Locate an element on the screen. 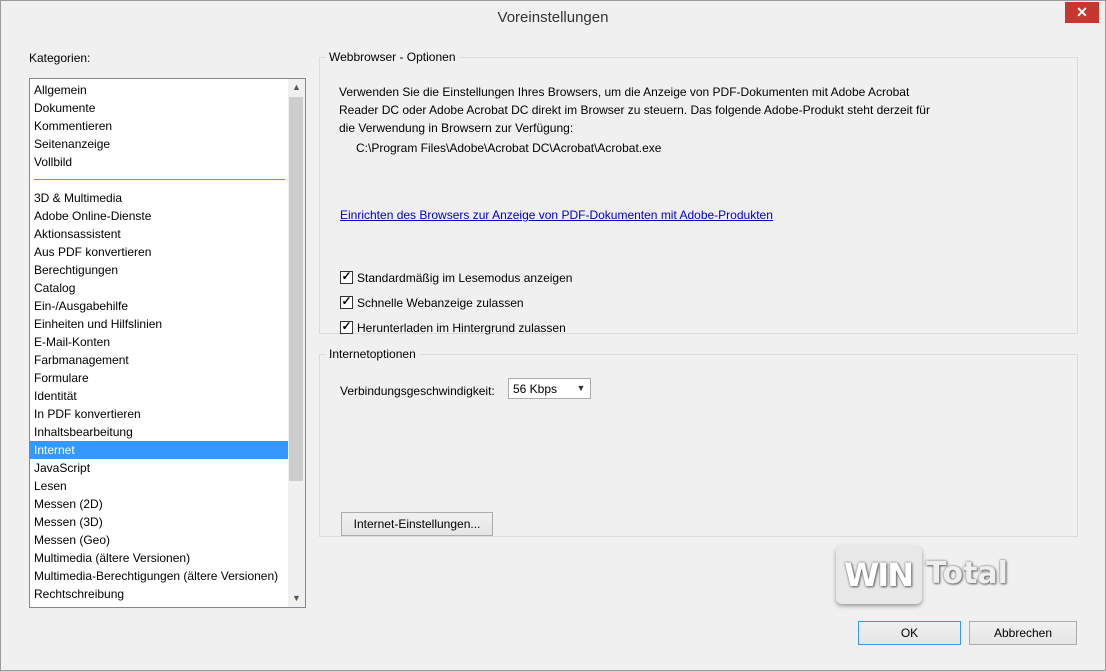  read-mode-label: Standardmäßig im Lesemodus anzeigen is located at coordinates (465, 278).